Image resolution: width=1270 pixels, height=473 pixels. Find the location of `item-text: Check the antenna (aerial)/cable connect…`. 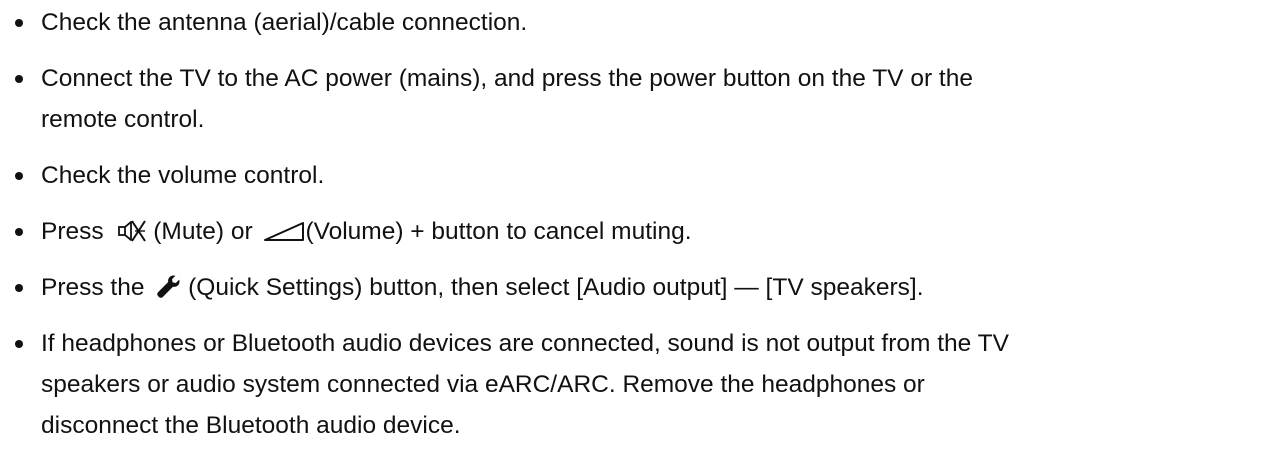

item-text: Check the antenna (aerial)/cable connect… is located at coordinates (284, 22).